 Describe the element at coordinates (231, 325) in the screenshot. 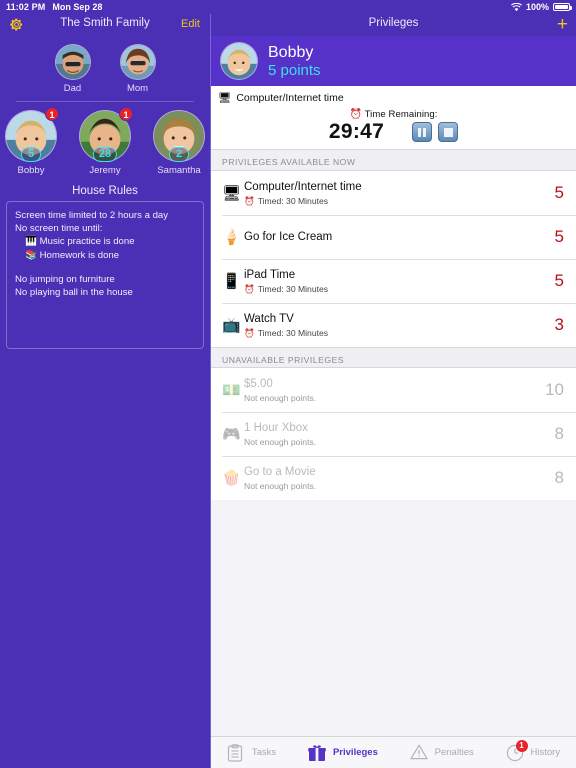

I see `television-icon: 📺` at that location.